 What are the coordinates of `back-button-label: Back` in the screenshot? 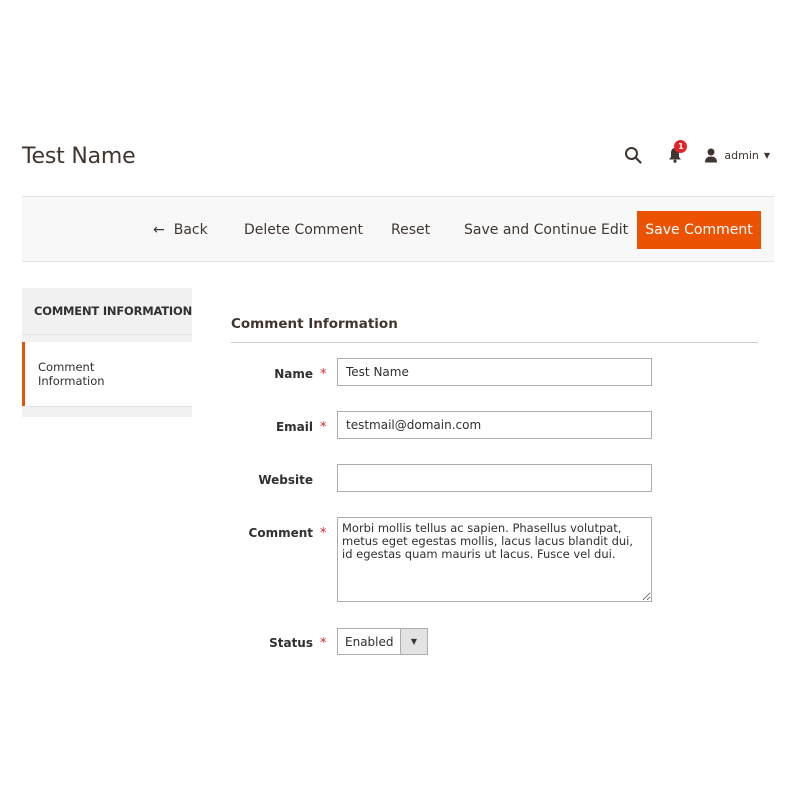 It's located at (190, 230).